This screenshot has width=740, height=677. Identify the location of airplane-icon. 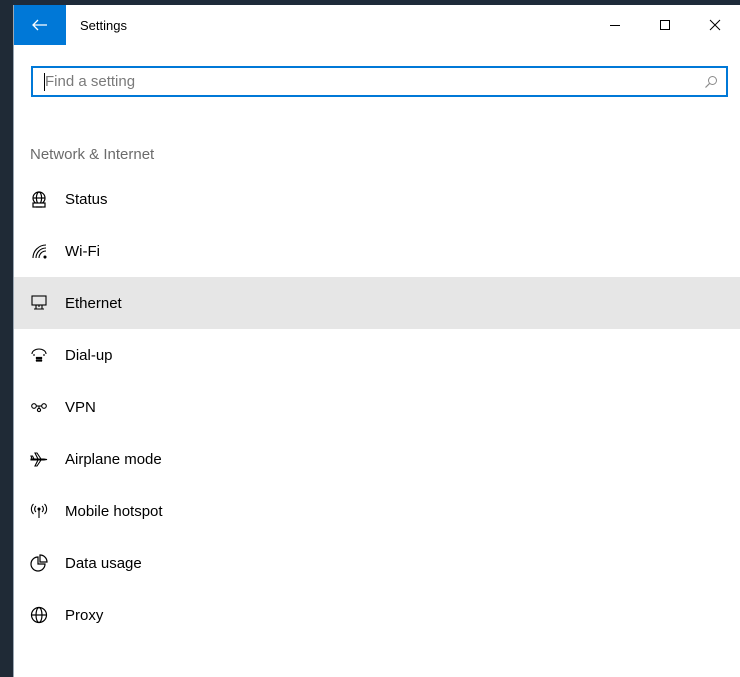
(39, 459).